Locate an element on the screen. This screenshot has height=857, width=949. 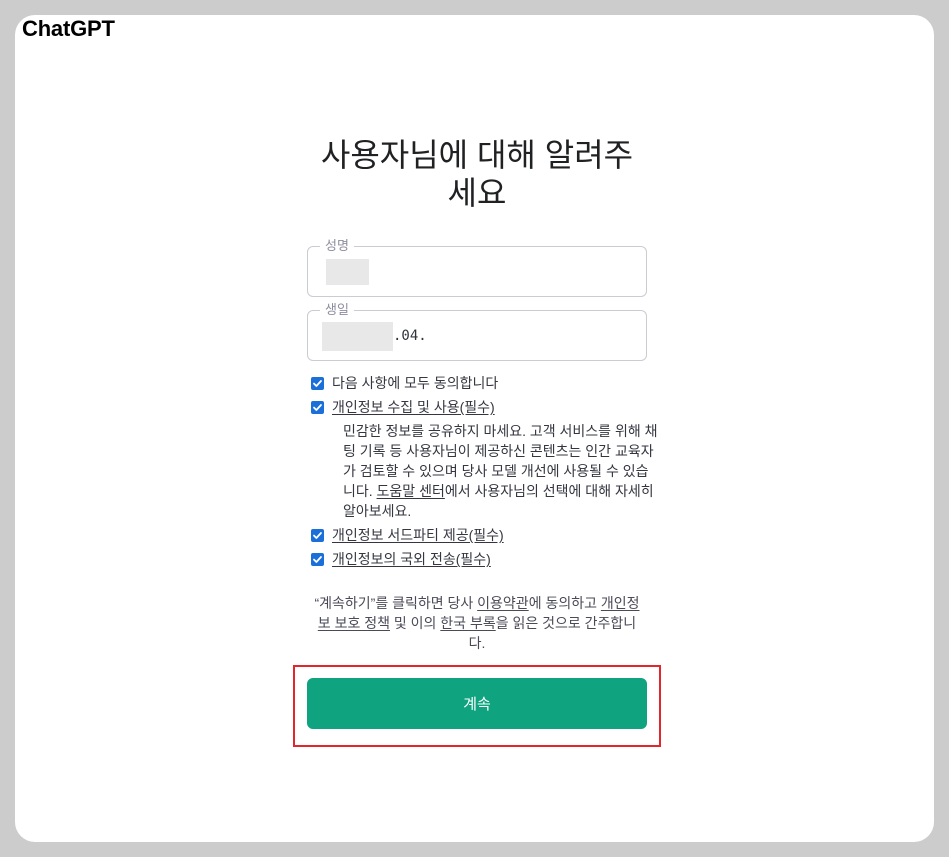
consent-row-overseas-transfer: 개인정보의 국외 전송(필수) is located at coordinates (481, 559).